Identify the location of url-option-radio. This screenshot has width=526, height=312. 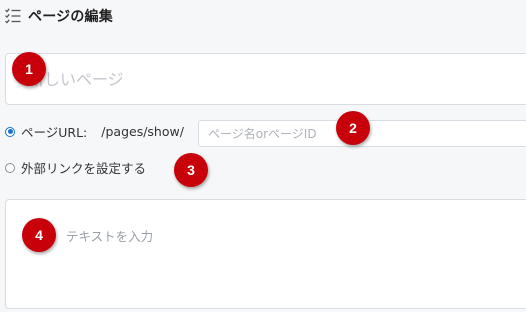
(10, 131).